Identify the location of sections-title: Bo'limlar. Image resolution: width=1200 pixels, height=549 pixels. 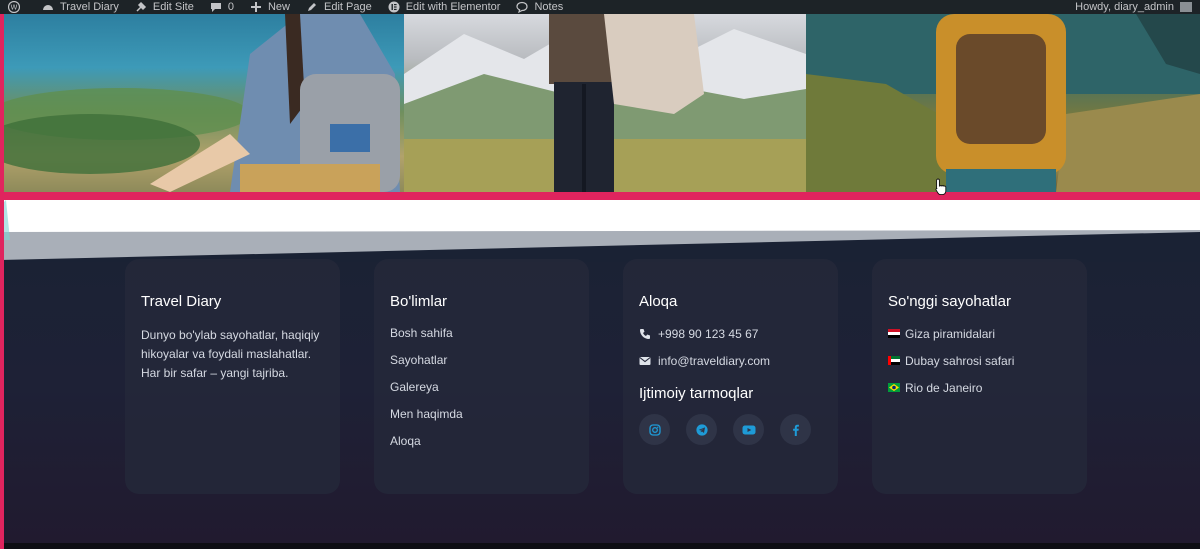
(419, 301).